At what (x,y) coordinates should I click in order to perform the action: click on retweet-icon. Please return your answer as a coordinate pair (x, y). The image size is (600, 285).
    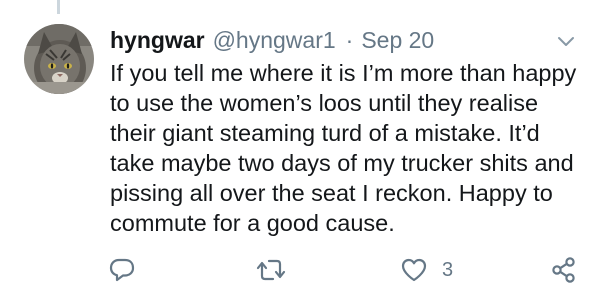
    Looking at the image, I should click on (271, 270).